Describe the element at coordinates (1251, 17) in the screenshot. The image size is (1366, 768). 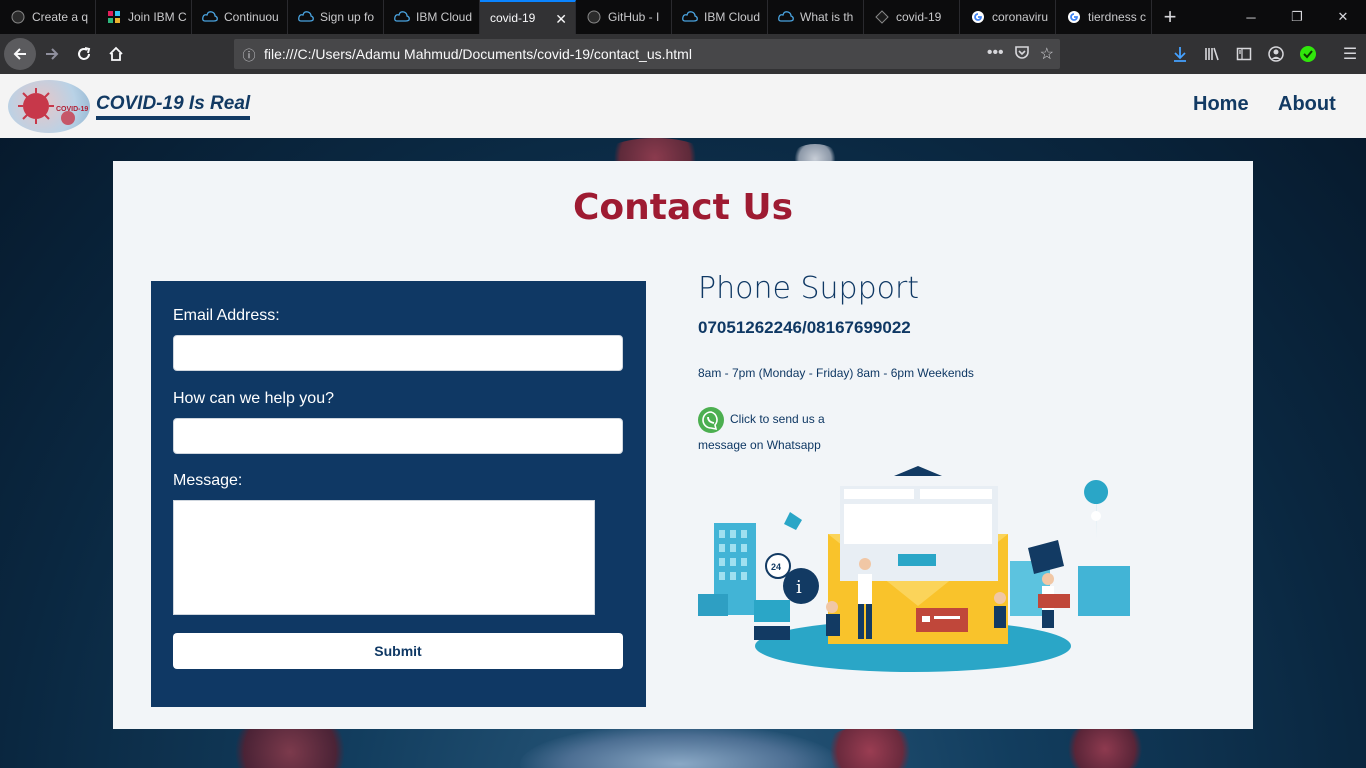
I see `minimize-icon: ─` at that location.